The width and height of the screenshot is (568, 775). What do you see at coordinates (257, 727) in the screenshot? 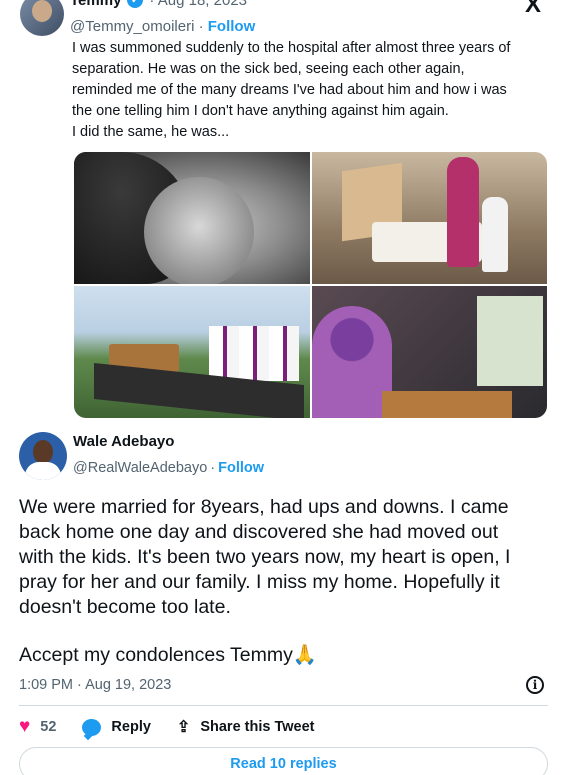
I see `share-label: Share this Tweet` at bounding box center [257, 727].